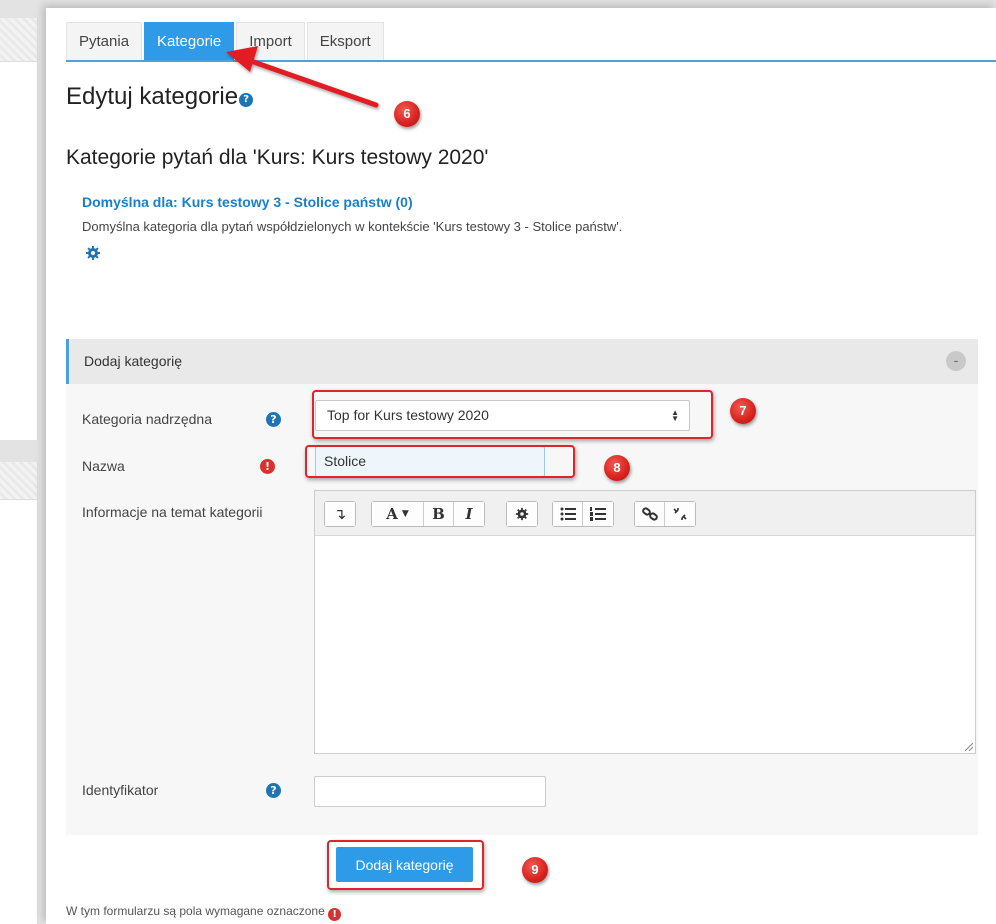  I want to click on annotation-badge-8: 8, so click(617, 468).